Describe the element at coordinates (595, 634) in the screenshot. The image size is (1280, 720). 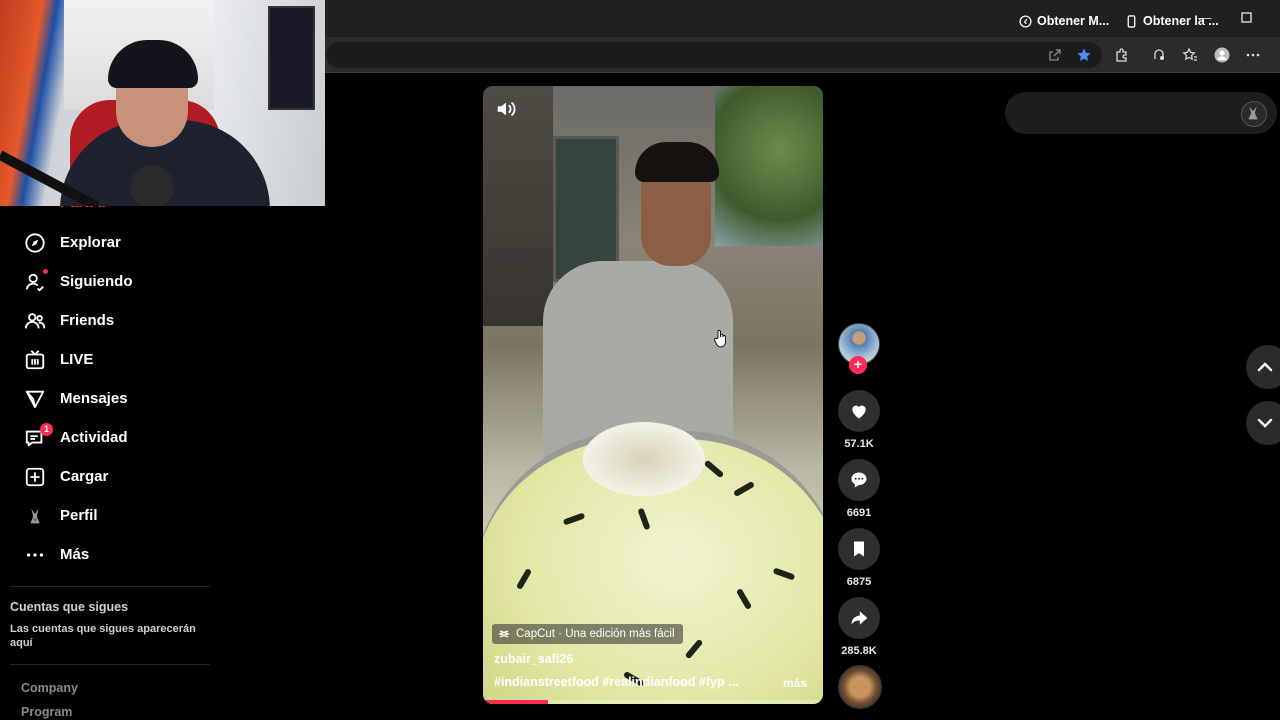
I see `capcut-label: CapCut · Una edición más fácil` at that location.